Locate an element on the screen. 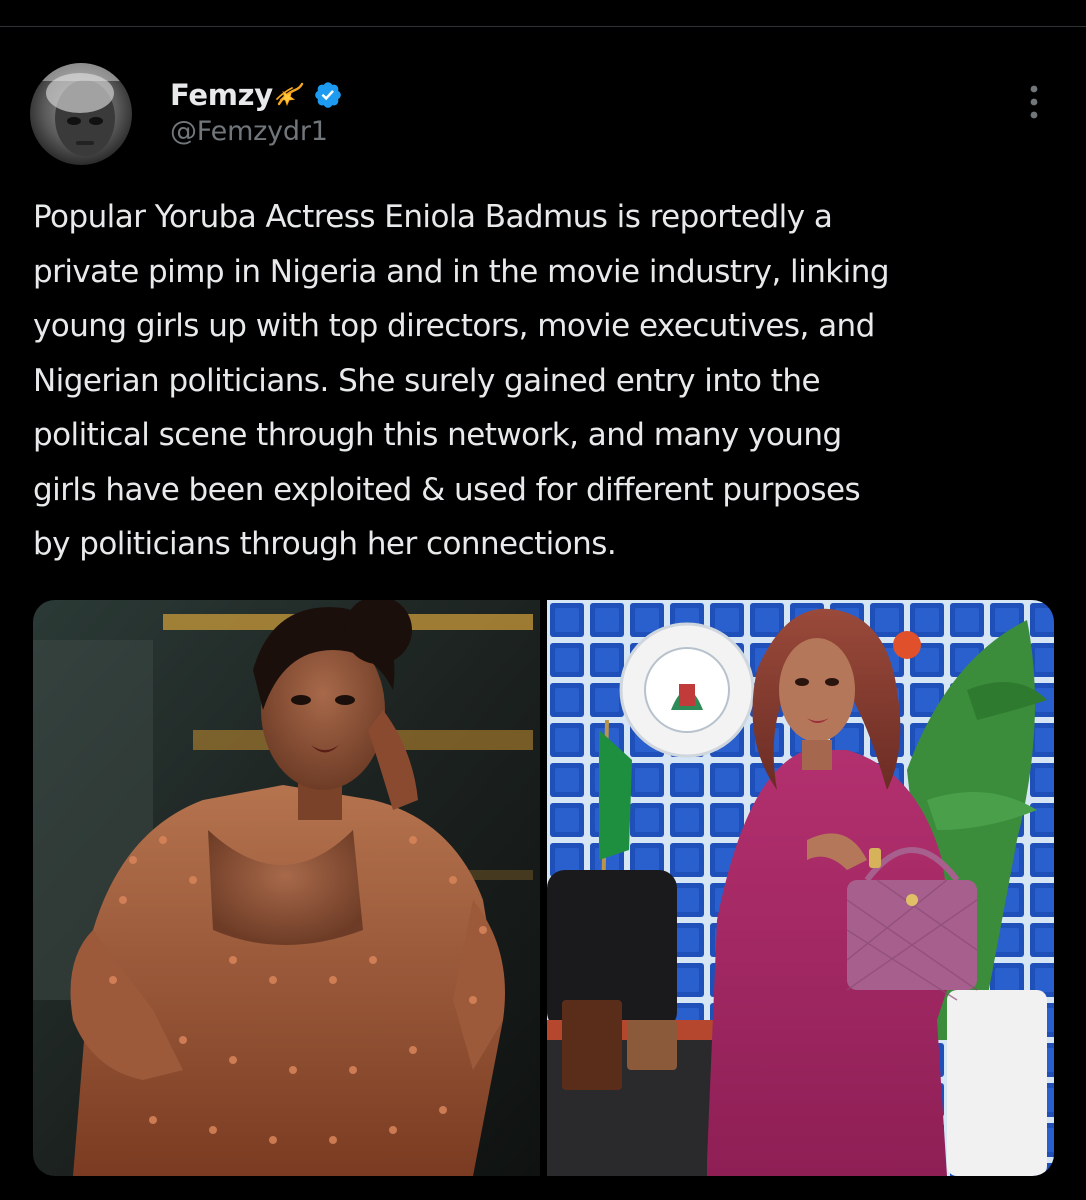  top-divider is located at coordinates (543, 26).